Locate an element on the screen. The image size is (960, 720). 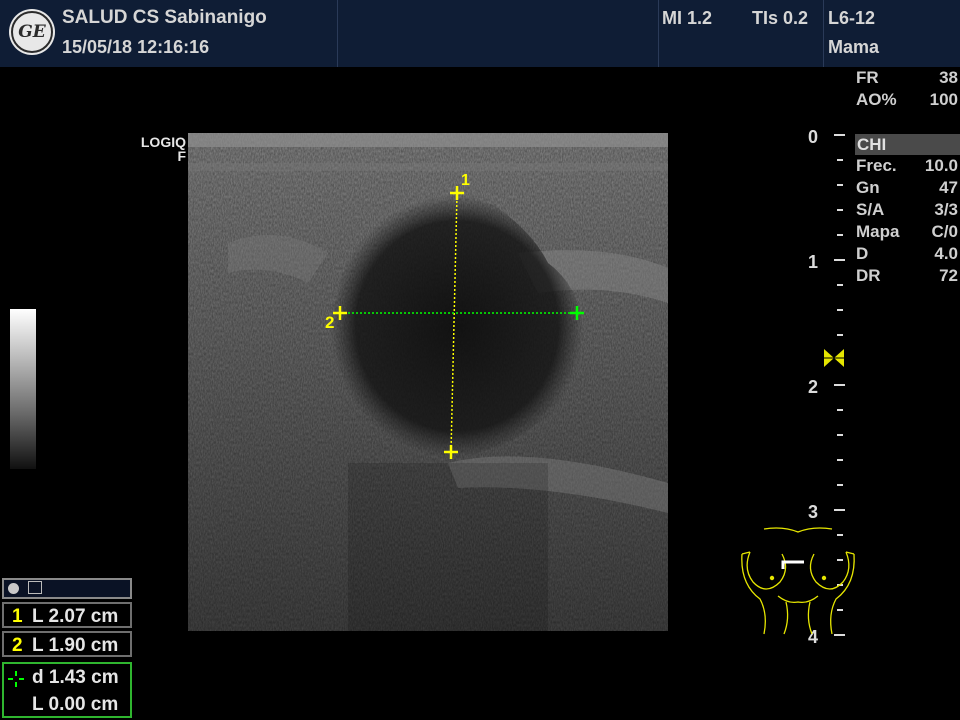
depth-label-3: 3 is located at coordinates (813, 512).